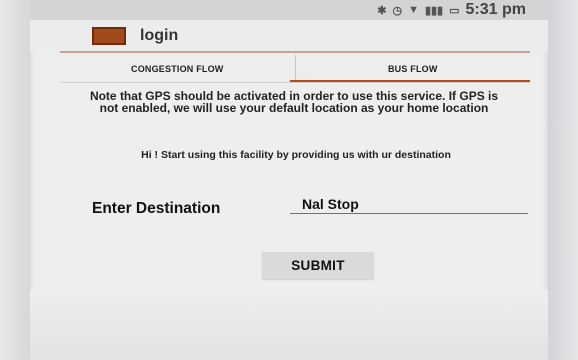 Image resolution: width=578 pixels, height=360 pixels. What do you see at coordinates (109, 36) in the screenshot?
I see `app-icon` at bounding box center [109, 36].